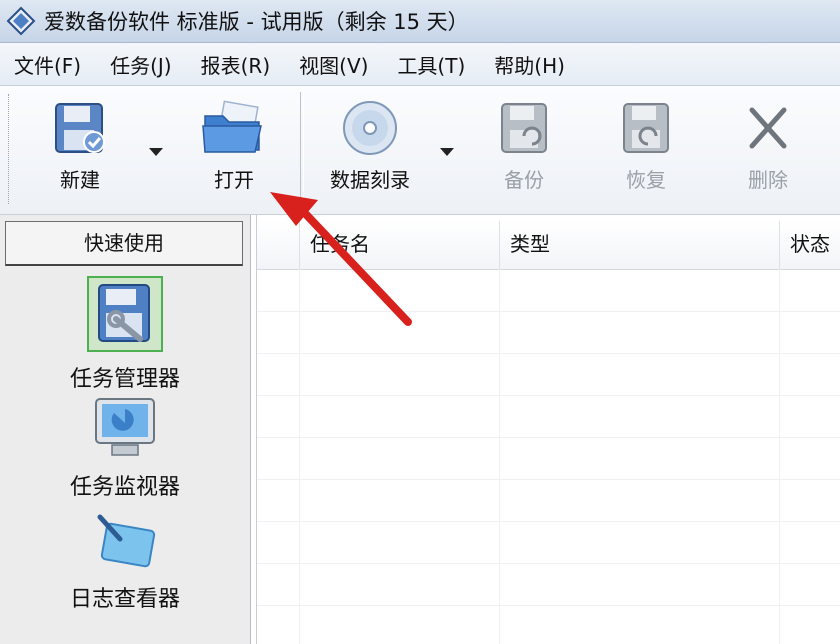 The width and height of the screenshot is (840, 644). Describe the element at coordinates (256, 22) in the screenshot. I see `window-title: 爱数备份软件 标准版 - 试用版（剩余 15 天）` at that location.